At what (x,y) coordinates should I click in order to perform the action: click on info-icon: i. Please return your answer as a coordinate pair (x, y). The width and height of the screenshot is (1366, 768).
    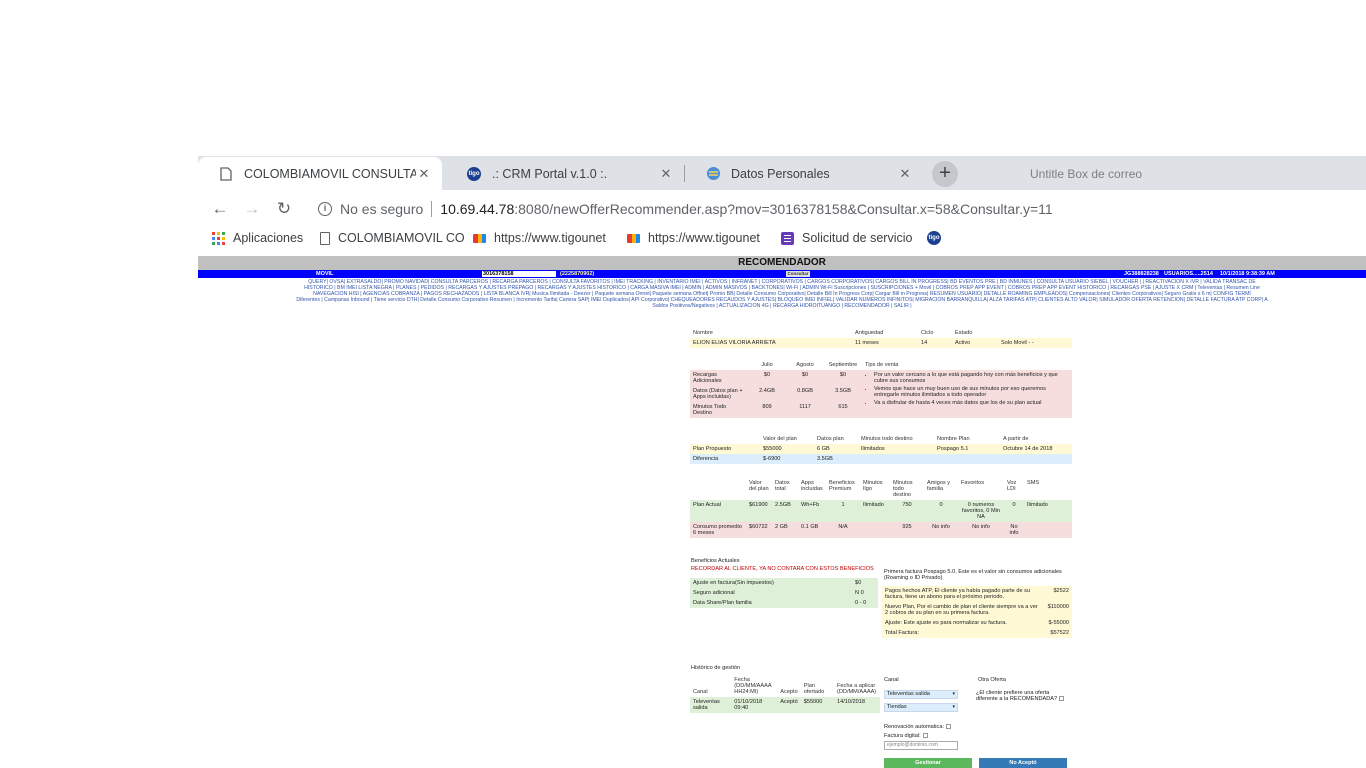
    Looking at the image, I should click on (325, 209).